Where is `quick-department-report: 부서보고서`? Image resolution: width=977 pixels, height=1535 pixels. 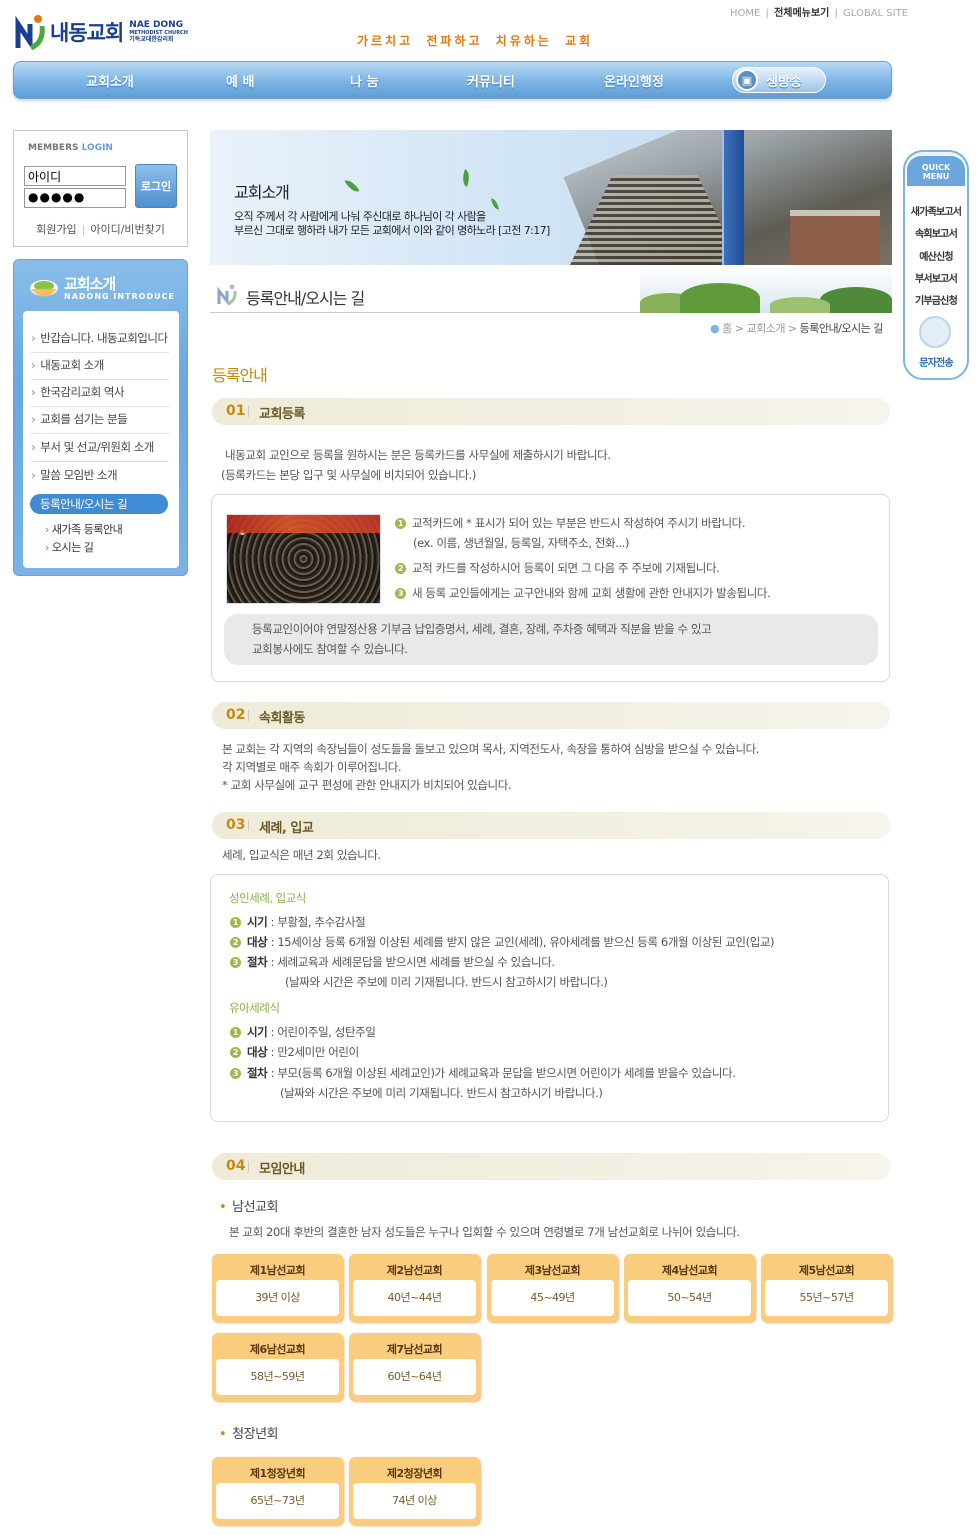 quick-department-report: 부서보고서 is located at coordinates (936, 277).